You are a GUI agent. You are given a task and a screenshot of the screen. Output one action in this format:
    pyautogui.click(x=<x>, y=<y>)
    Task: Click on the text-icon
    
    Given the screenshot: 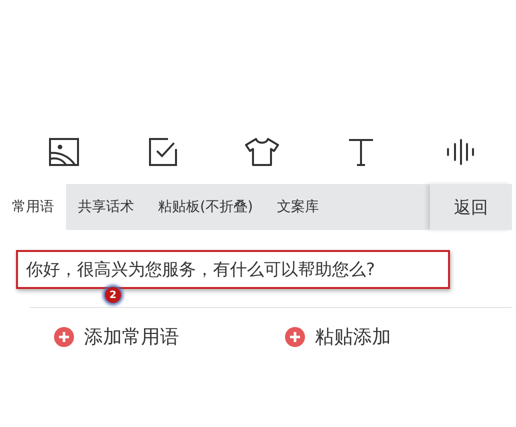 What is the action you would take?
    pyautogui.click(x=361, y=152)
    